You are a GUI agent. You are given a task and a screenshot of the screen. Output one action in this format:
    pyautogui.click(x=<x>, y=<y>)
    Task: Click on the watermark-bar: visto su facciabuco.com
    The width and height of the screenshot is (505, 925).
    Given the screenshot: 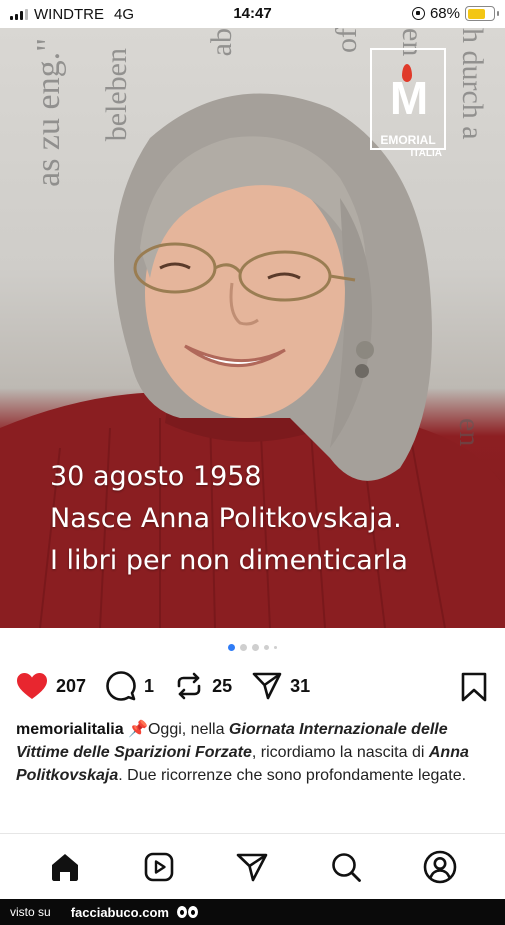 What is the action you would take?
    pyautogui.click(x=252, y=912)
    